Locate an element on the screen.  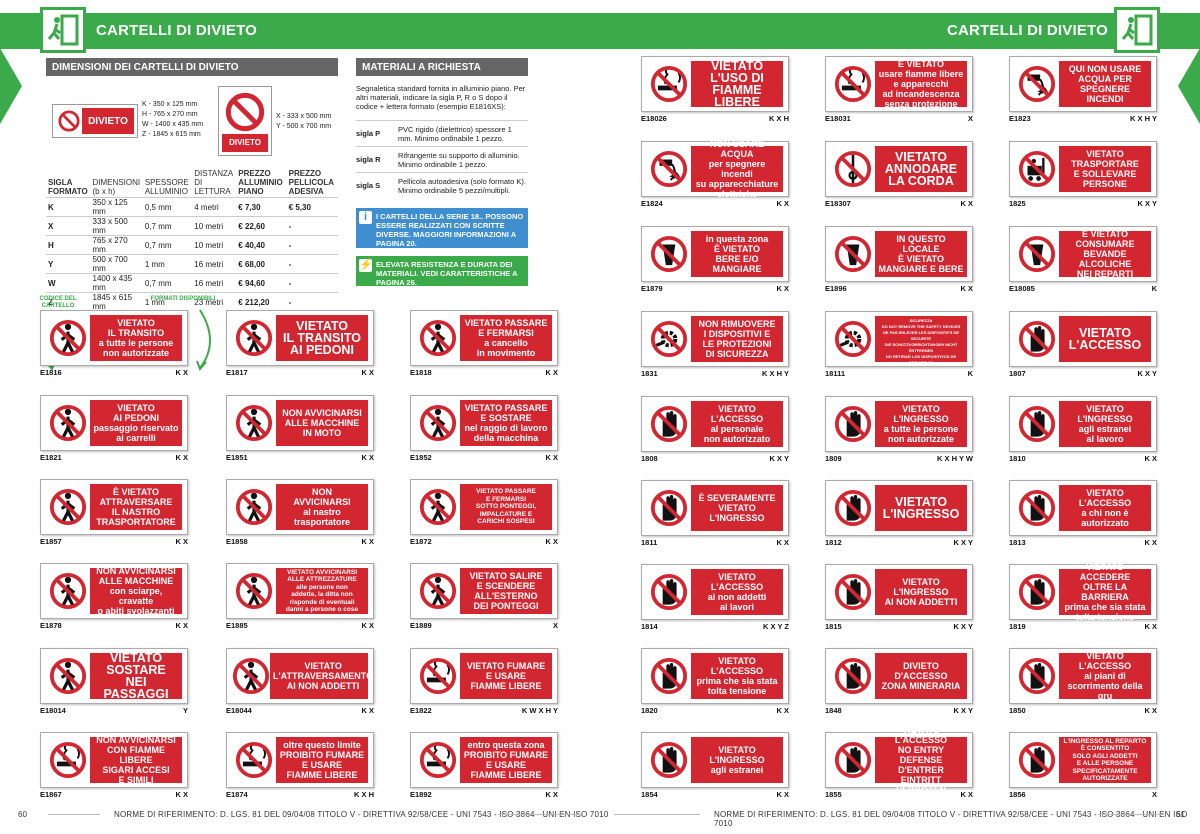
sign-code: E1817 is located at coordinates (237, 372).